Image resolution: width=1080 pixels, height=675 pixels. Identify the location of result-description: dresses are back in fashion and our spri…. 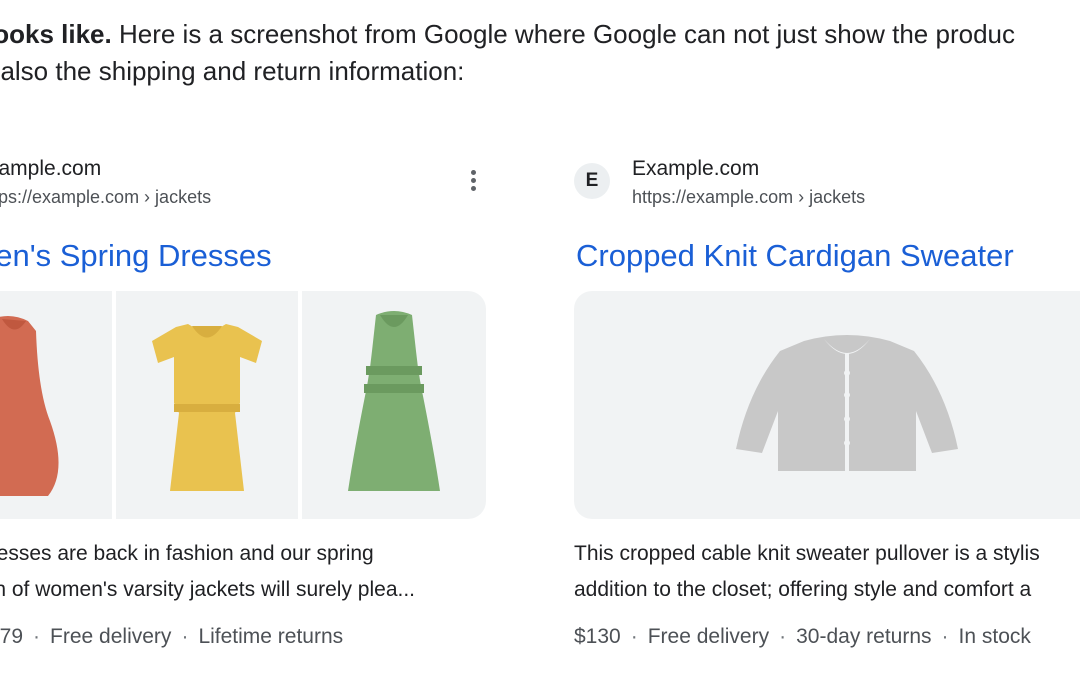
(207, 572).